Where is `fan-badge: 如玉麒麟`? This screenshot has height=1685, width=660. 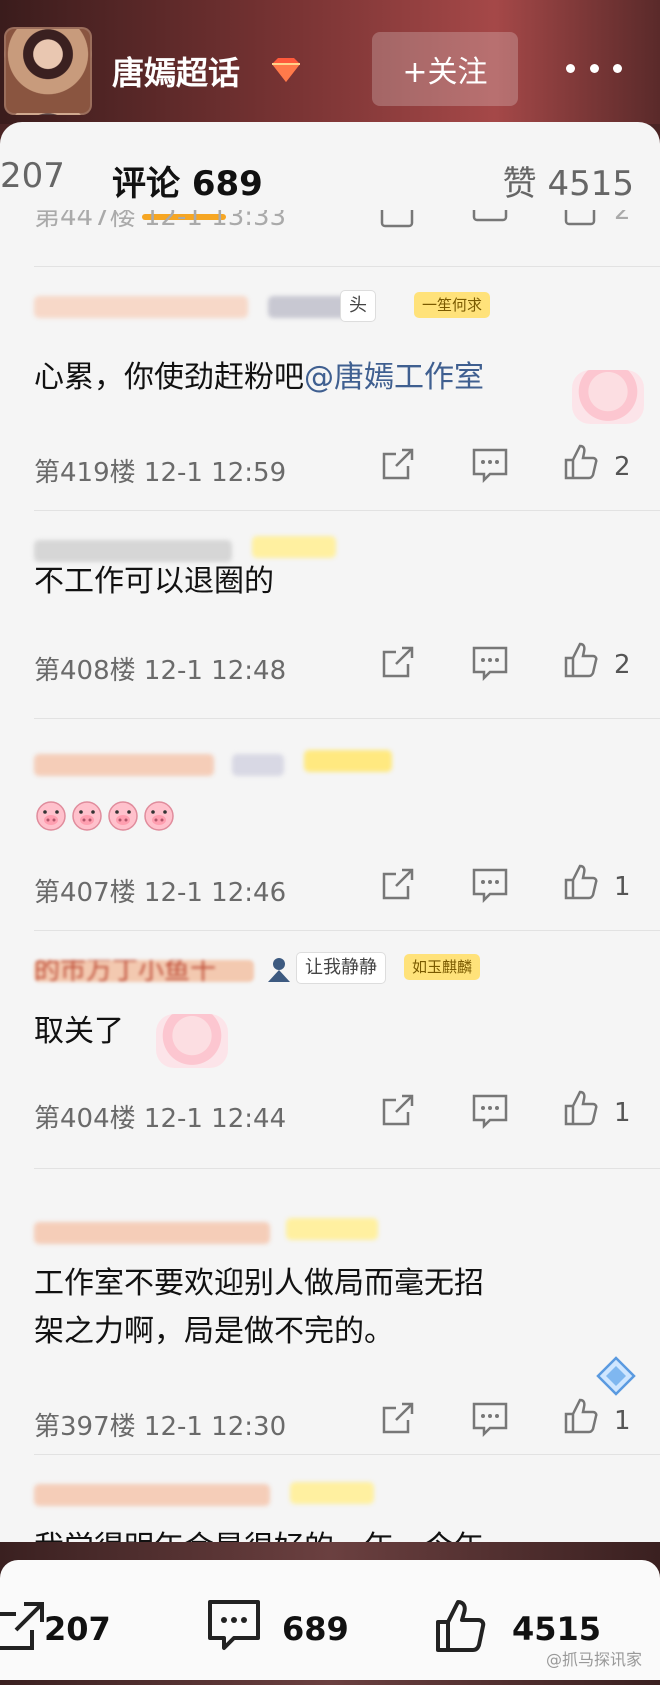
fan-badge: 如玉麒麟 is located at coordinates (442, 967).